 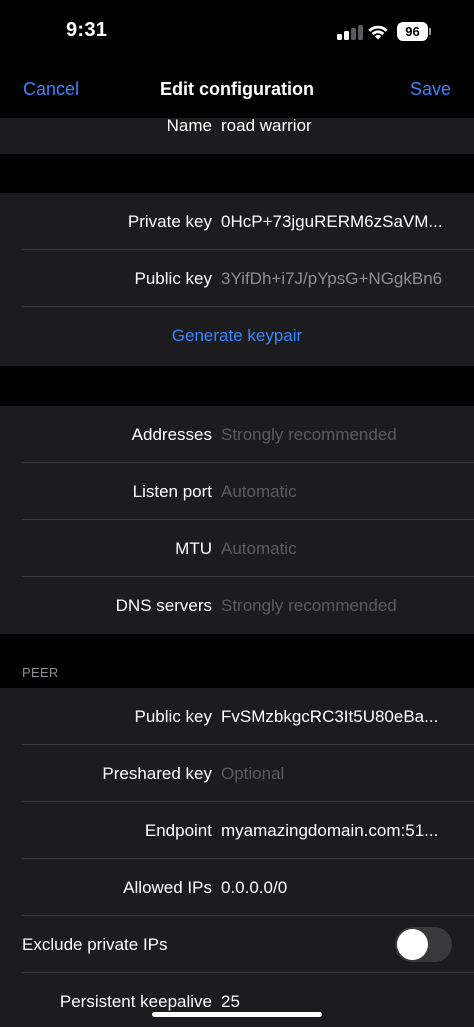 What do you see at coordinates (336, 548) in the screenshot?
I see `mtu-field: Automatic` at bounding box center [336, 548].